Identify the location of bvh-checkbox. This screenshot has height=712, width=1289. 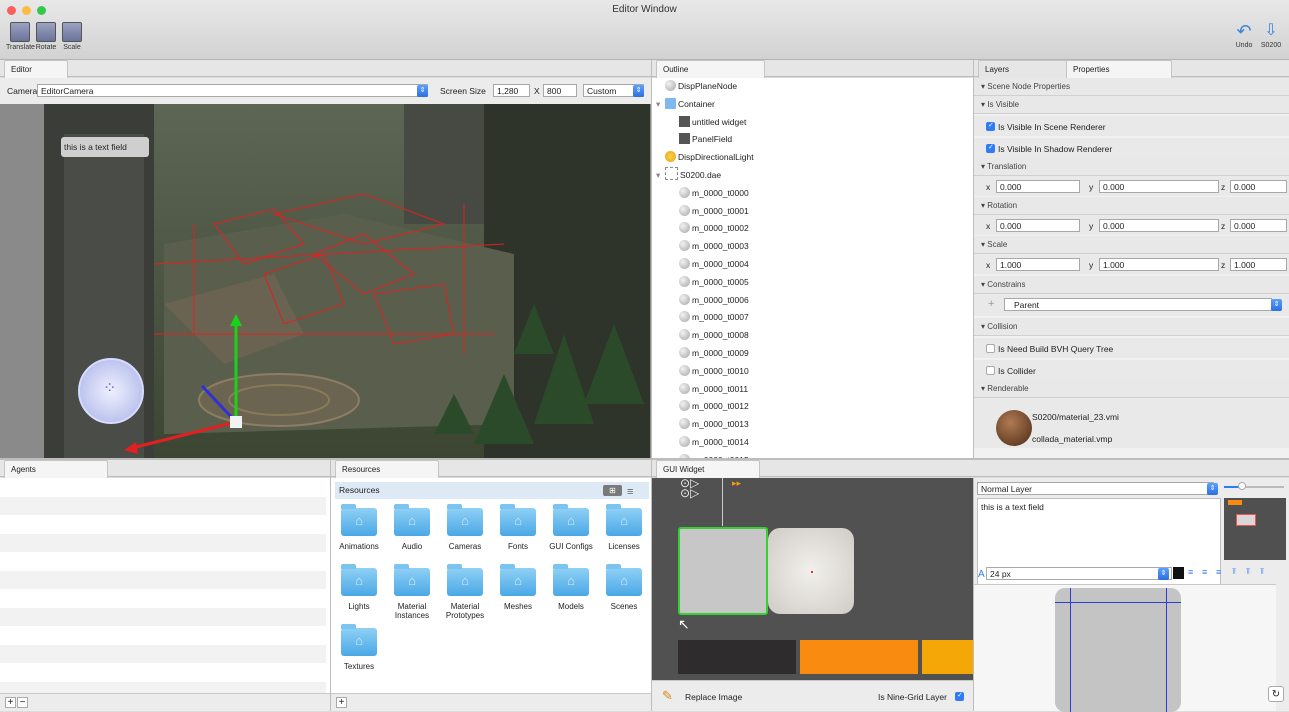
(990, 348).